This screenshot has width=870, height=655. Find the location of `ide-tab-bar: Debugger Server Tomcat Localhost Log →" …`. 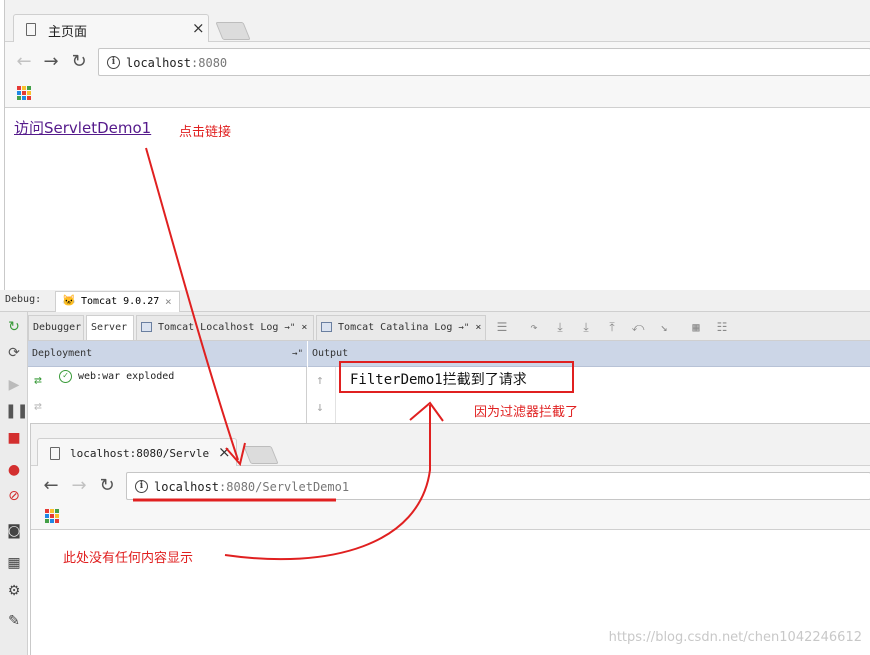

ide-tab-bar: Debugger Server Tomcat Localhost Log →" … is located at coordinates (449, 326).